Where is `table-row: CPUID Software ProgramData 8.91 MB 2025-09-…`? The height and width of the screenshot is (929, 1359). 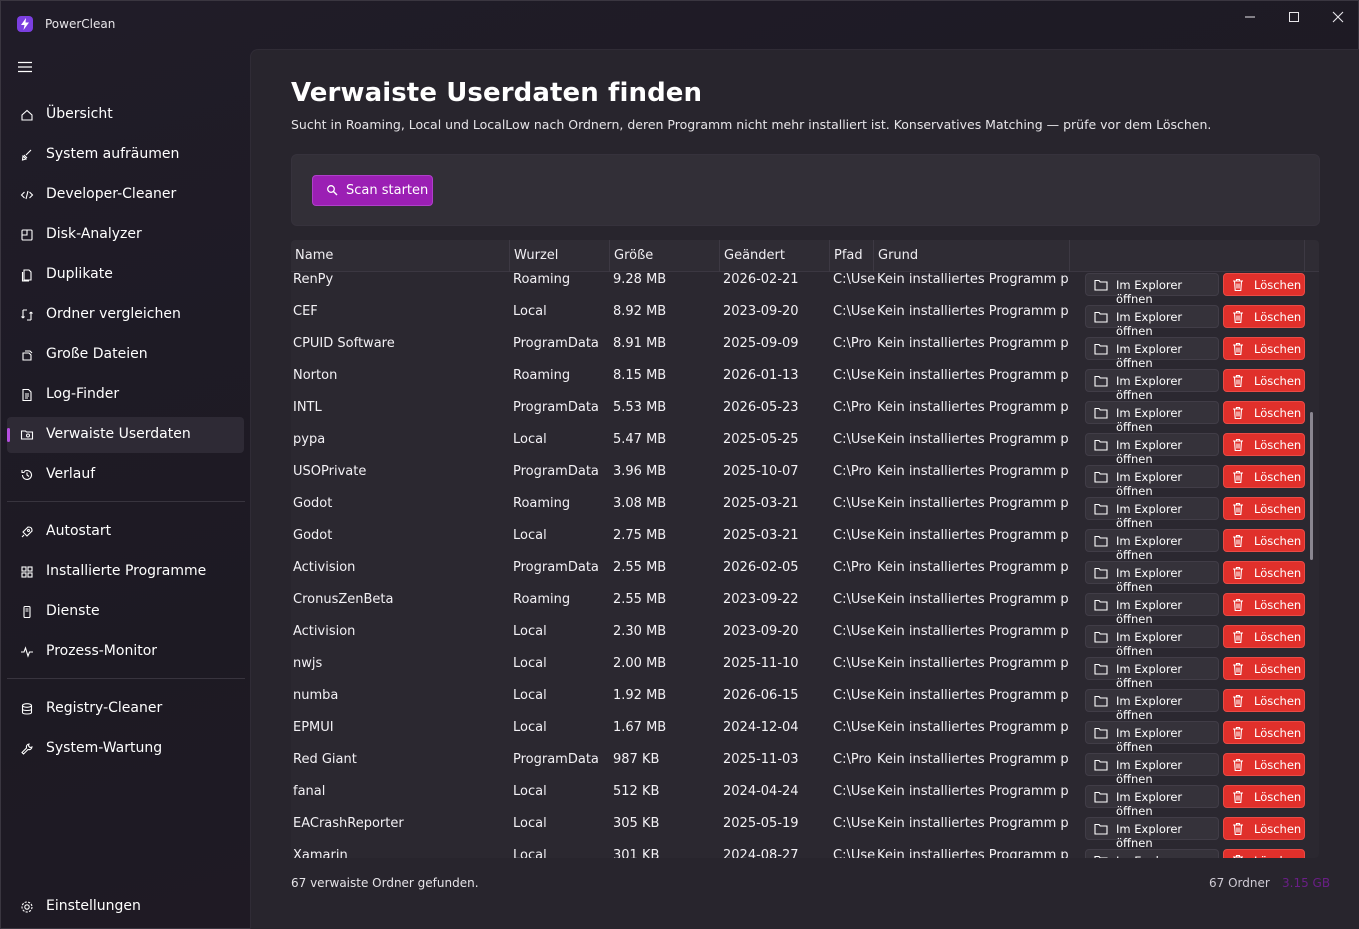 table-row: CPUID Software ProgramData 8.91 MB 2025-09-… is located at coordinates (805, 351).